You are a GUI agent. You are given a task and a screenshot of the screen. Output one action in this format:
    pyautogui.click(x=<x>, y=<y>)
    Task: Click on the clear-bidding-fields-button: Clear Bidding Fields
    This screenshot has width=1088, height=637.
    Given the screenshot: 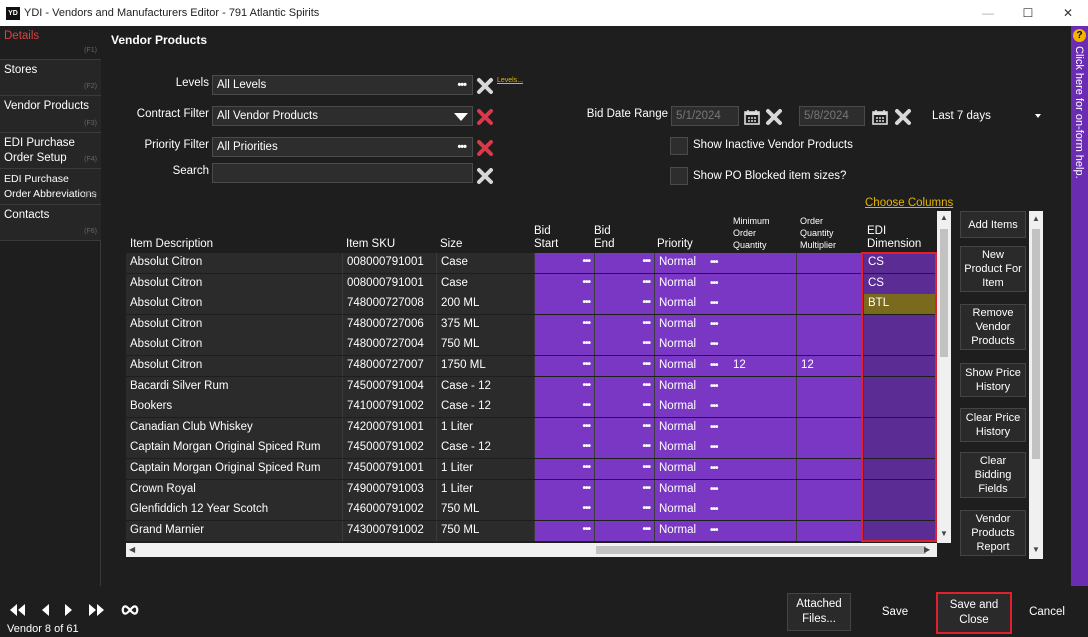 What is the action you would take?
    pyautogui.click(x=993, y=475)
    